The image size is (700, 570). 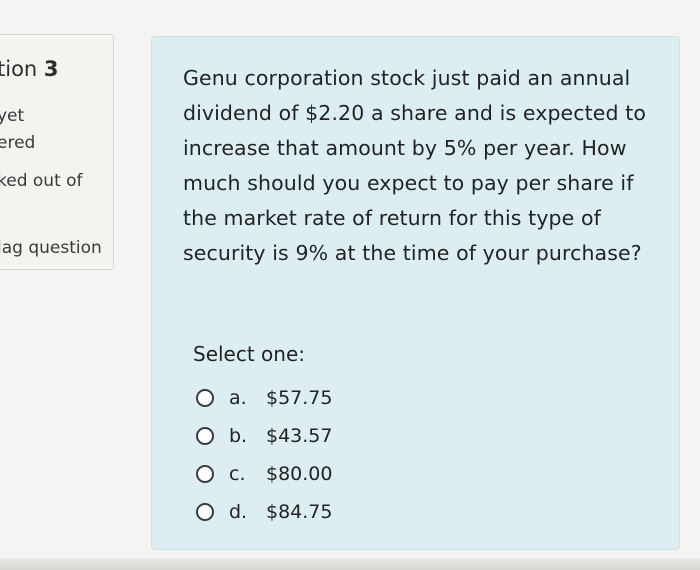 What do you see at coordinates (51, 248) in the screenshot?
I see `flag-question-link: lag question` at bounding box center [51, 248].